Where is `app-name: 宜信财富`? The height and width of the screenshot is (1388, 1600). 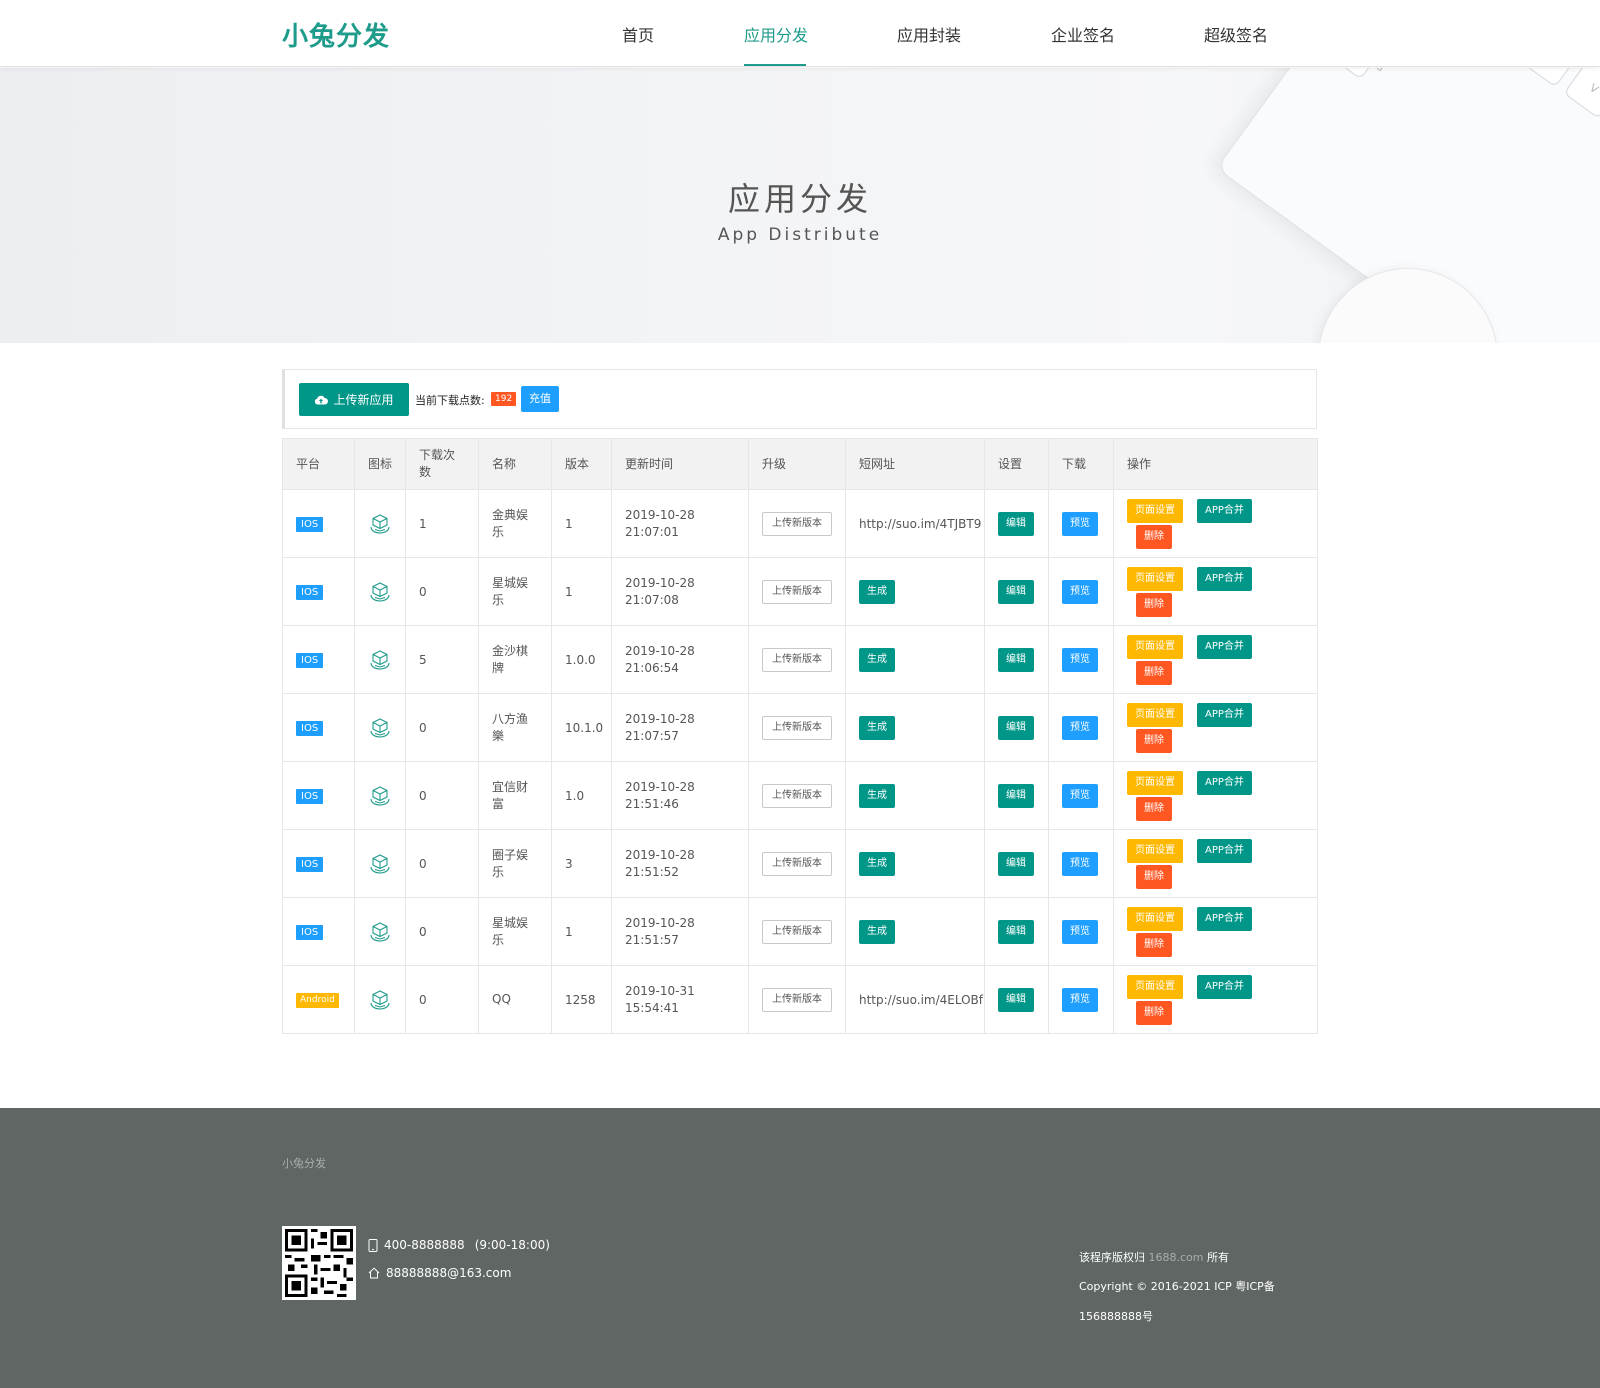 app-name: 宜信财富 is located at coordinates (515, 795).